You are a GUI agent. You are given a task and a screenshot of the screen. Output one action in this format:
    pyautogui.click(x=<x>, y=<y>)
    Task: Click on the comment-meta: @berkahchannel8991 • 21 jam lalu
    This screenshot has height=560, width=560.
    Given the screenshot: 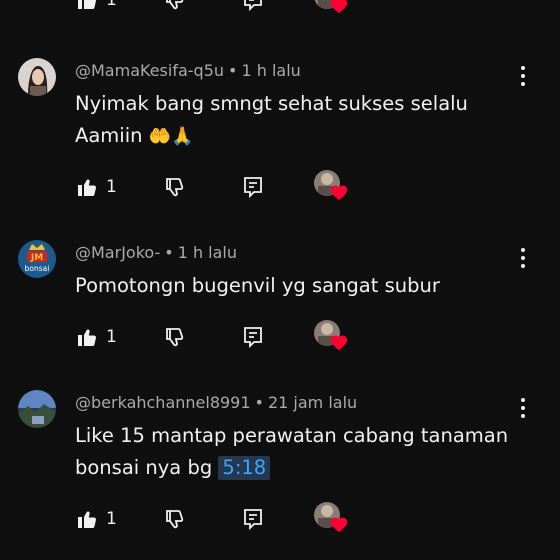 What is the action you would take?
    pyautogui.click(x=216, y=402)
    